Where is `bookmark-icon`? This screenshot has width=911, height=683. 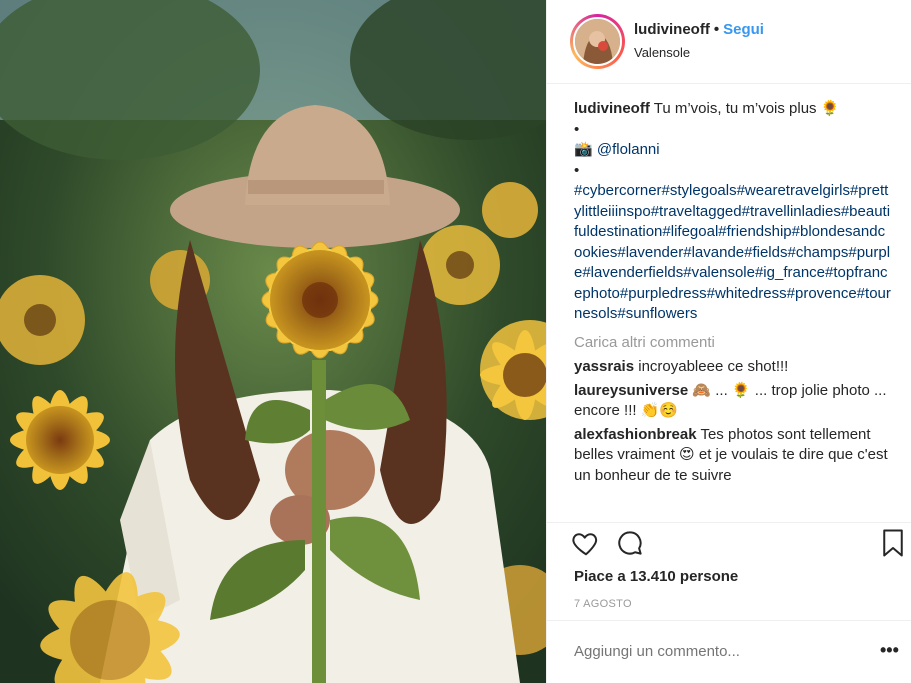 bookmark-icon is located at coordinates (893, 545).